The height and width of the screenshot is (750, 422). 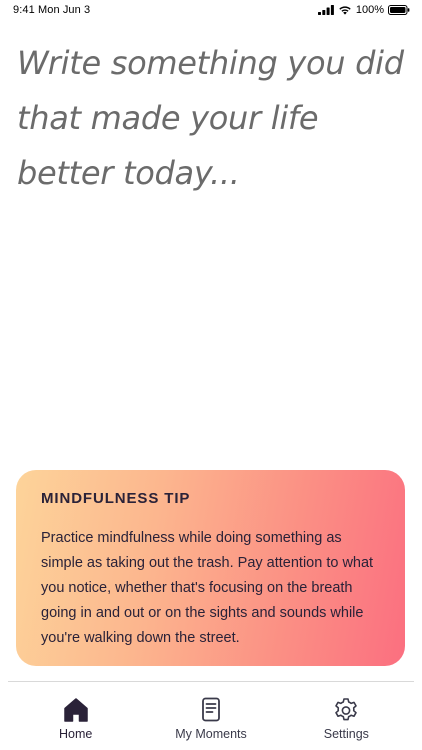 I want to click on cellular-signal-icon, so click(x=325, y=10).